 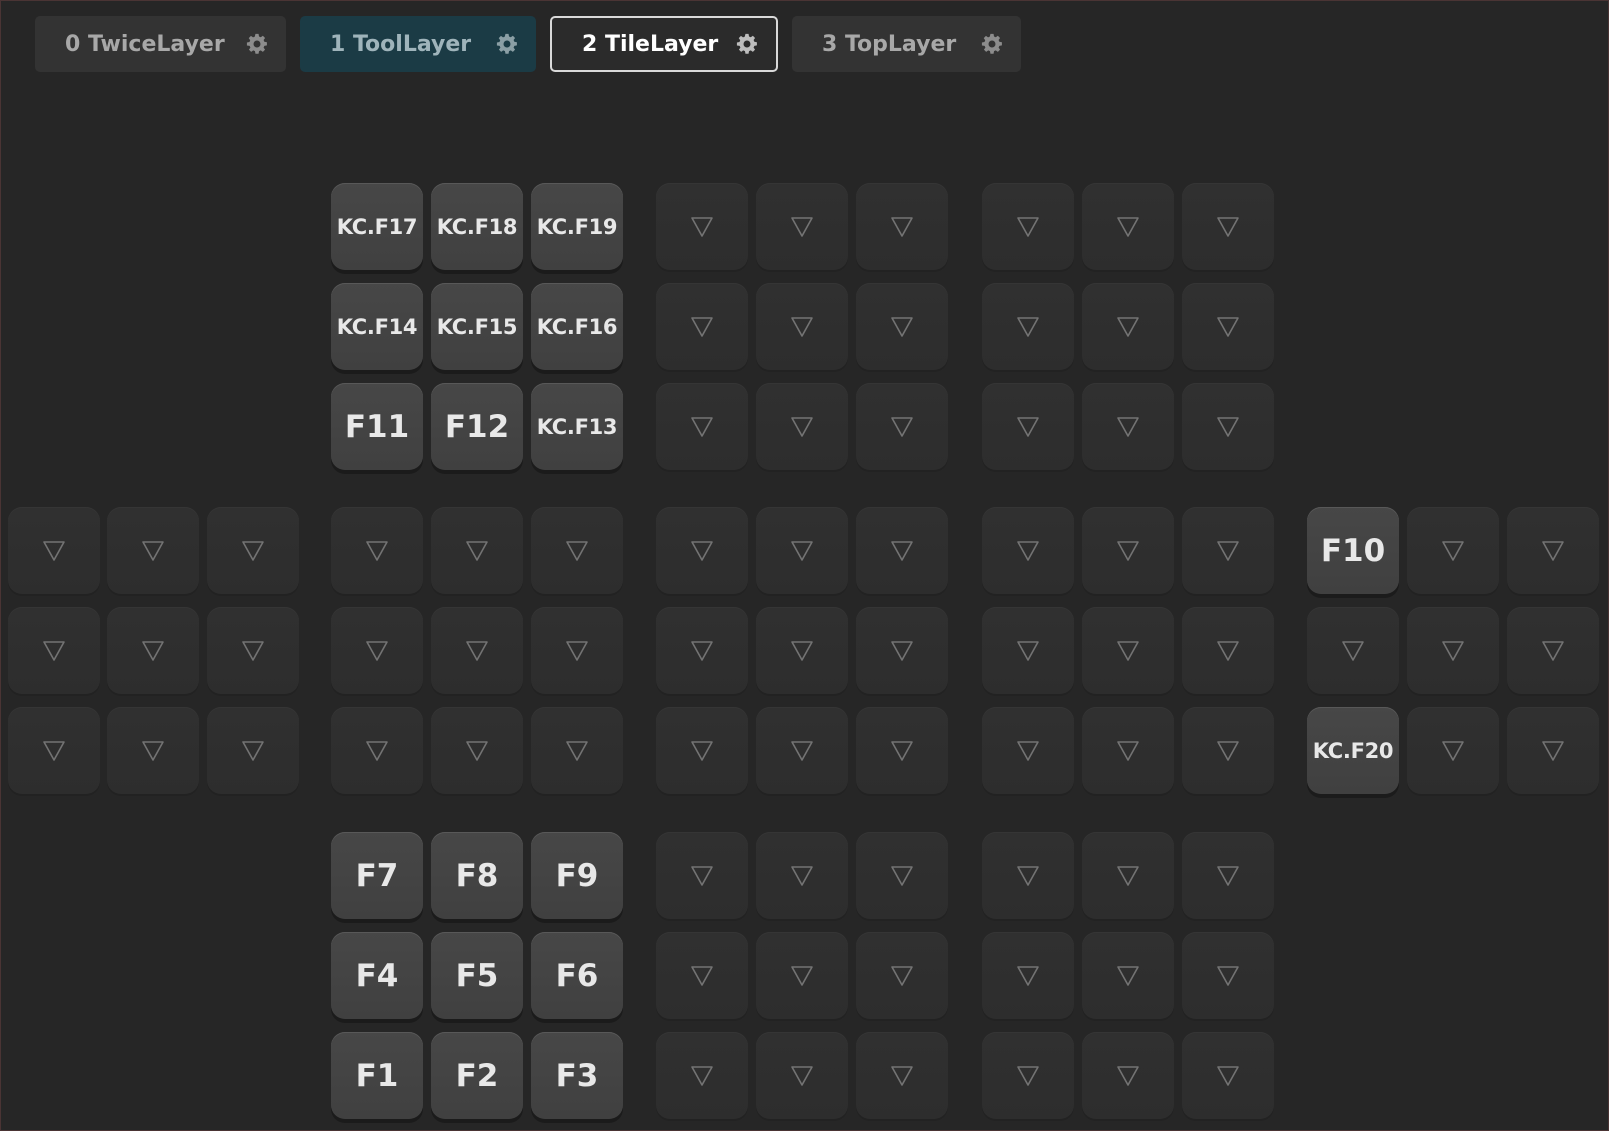 I want to click on key-f12: F12, so click(x=477, y=426).